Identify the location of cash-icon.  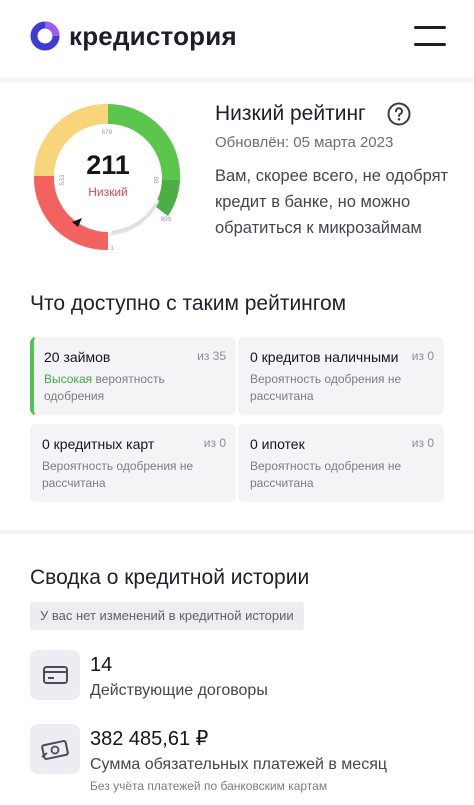
(55, 749).